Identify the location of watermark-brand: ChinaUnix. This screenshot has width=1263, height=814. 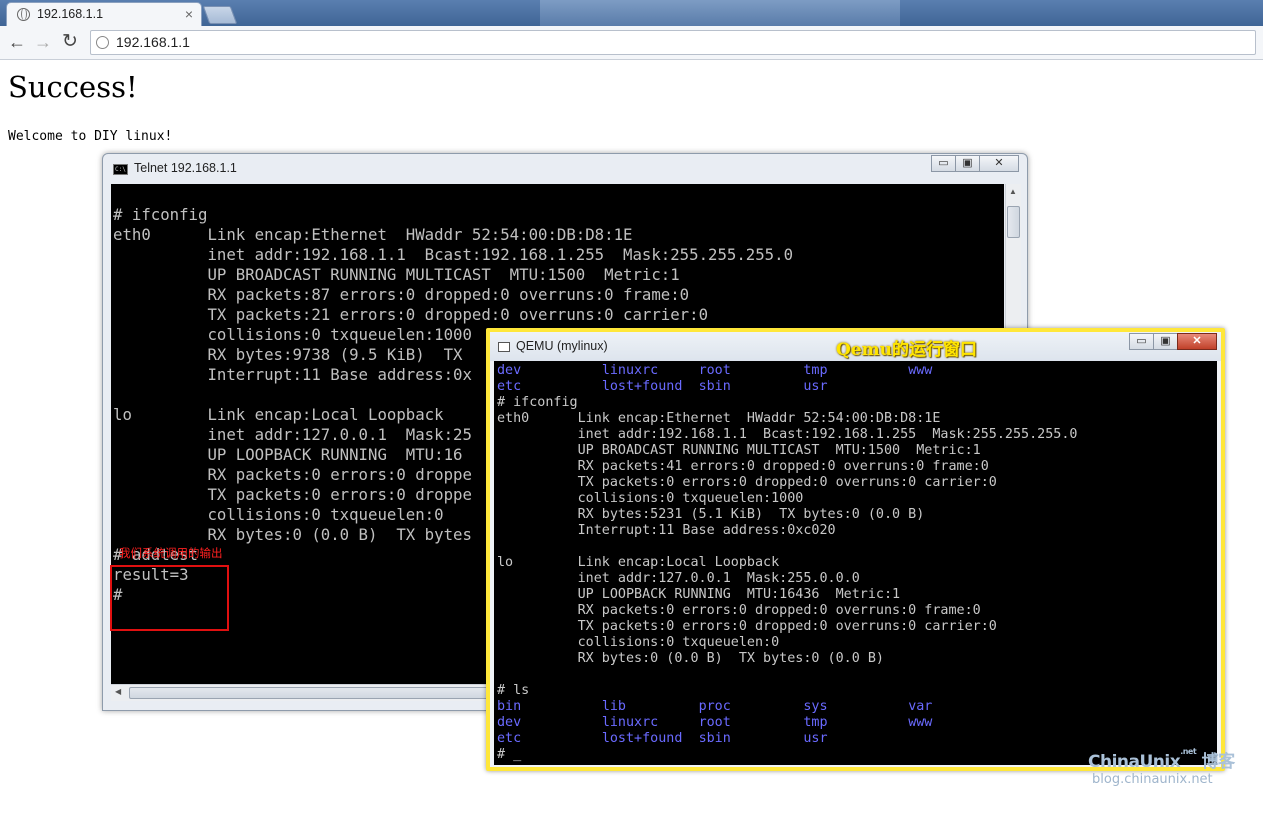
(1134, 762).